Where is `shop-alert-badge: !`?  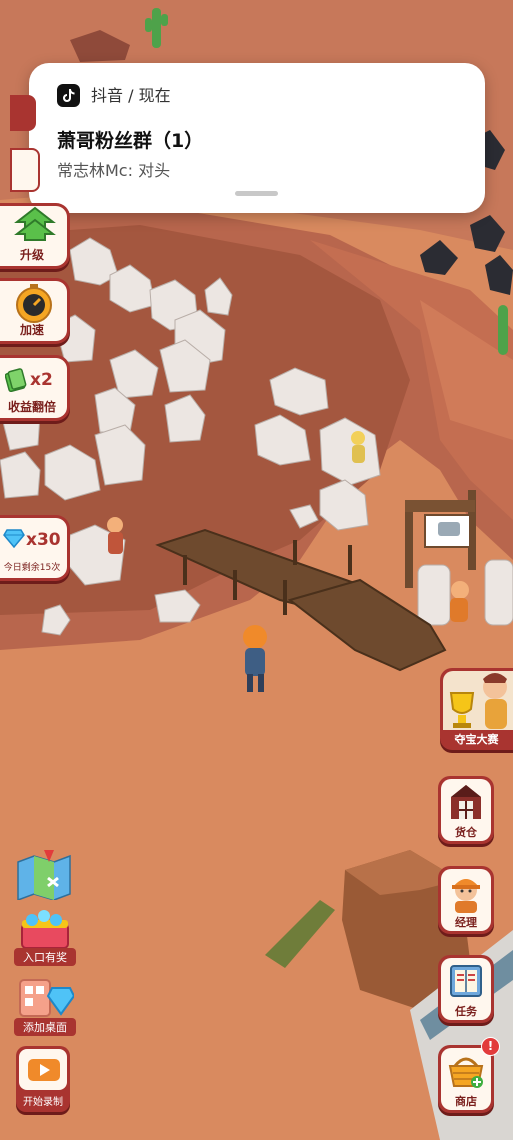
shop-alert-badge: ! is located at coordinates (490, 1046).